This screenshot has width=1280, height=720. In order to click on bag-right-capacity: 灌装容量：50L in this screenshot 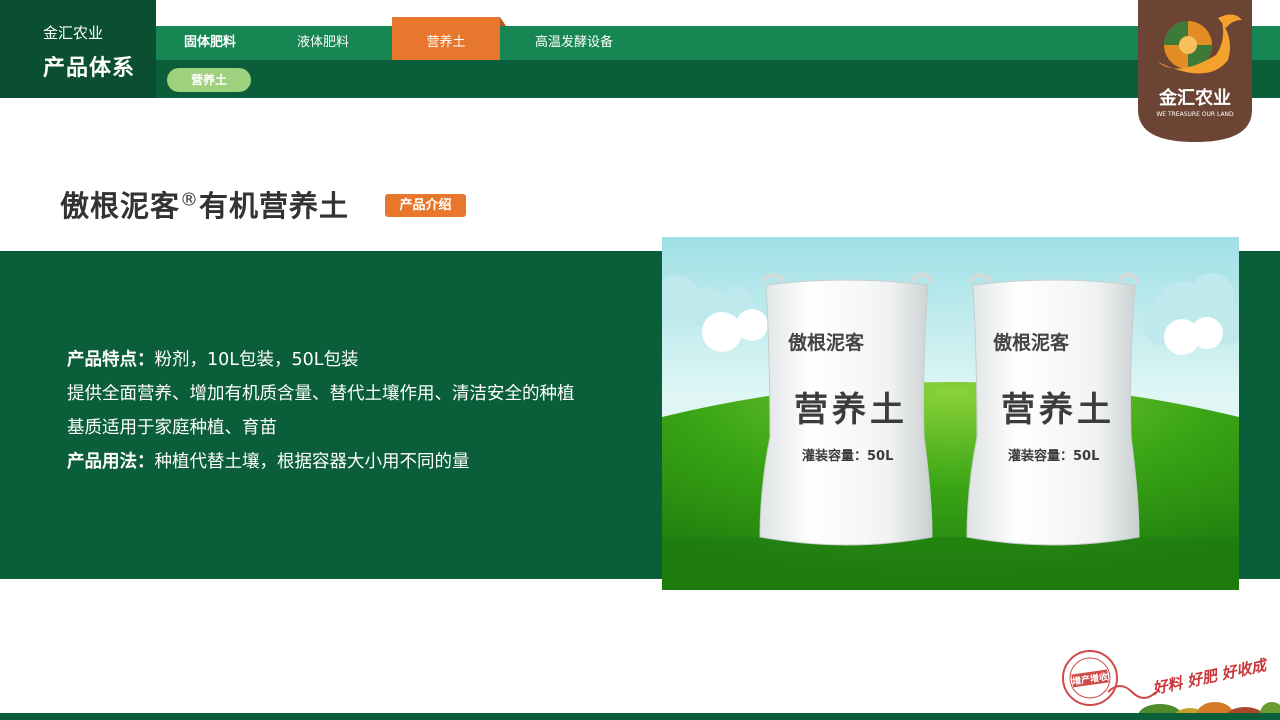, I will do `click(1053, 456)`.